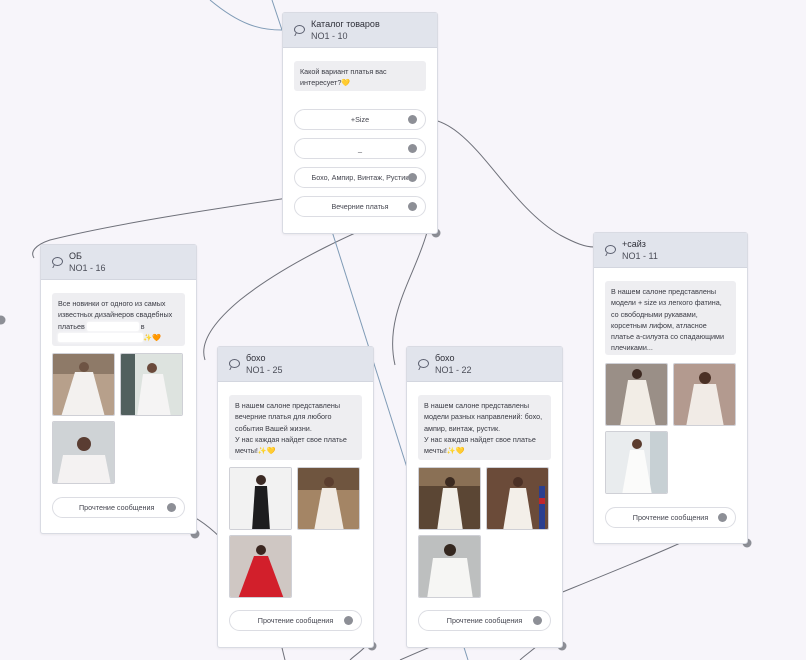 The image size is (806, 660). What do you see at coordinates (360, 206) in the screenshot?
I see `button-evening: Вечерние платья` at bounding box center [360, 206].